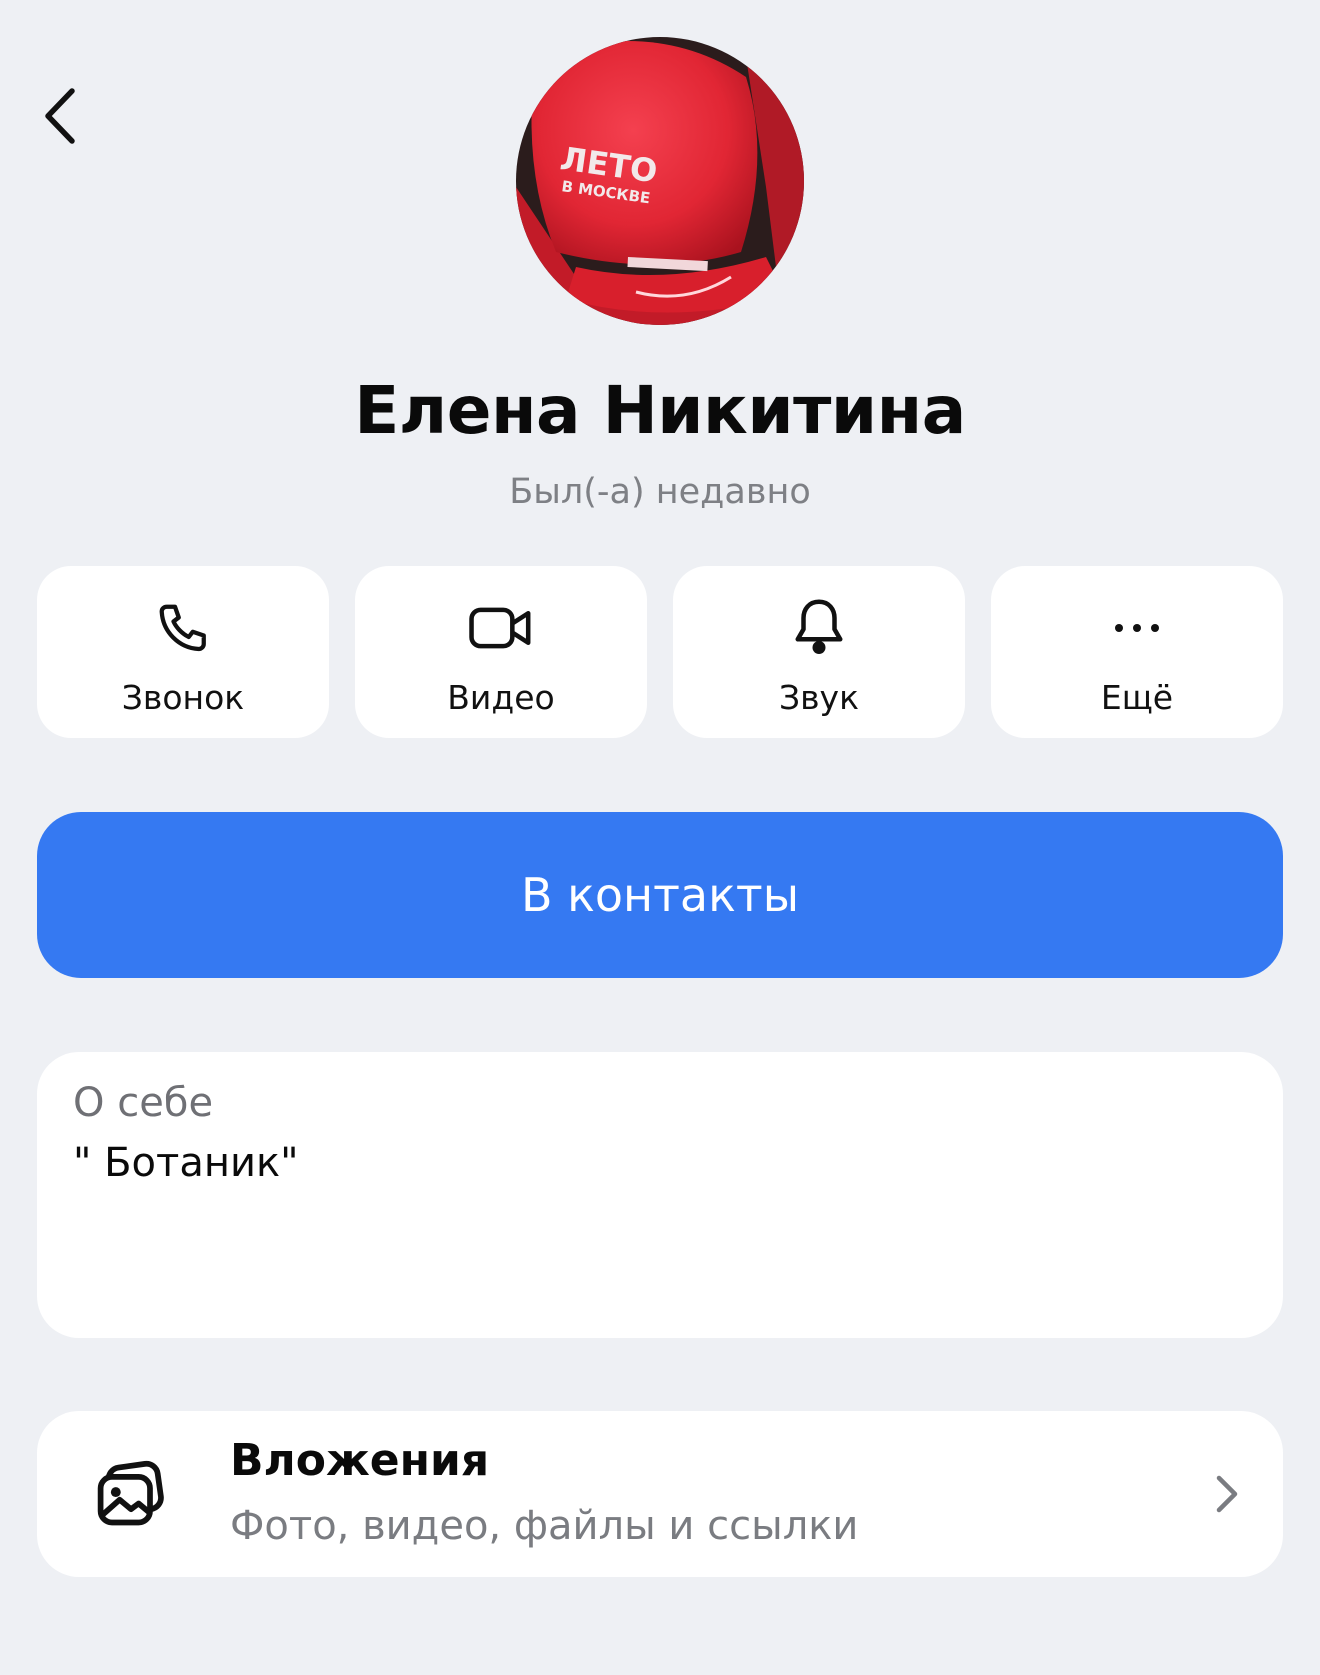 This screenshot has height=1675, width=1320. Describe the element at coordinates (1227, 1494) in the screenshot. I see `chevron-right-icon` at that location.